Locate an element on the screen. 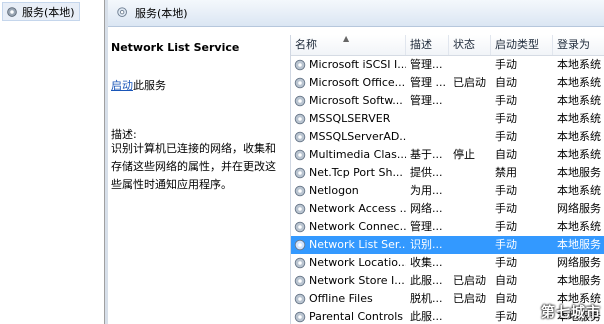  cell-name: MSSQLSERVER is located at coordinates (348, 119).